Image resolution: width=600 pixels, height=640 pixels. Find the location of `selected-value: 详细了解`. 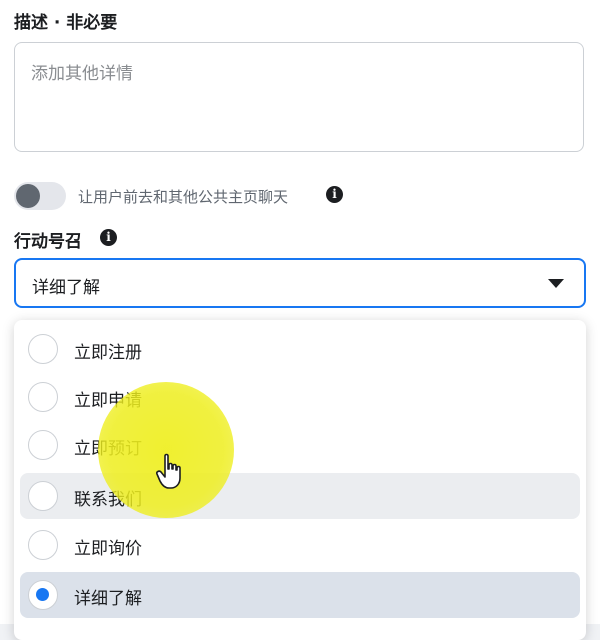

selected-value: 详细了解 is located at coordinates (66, 288).